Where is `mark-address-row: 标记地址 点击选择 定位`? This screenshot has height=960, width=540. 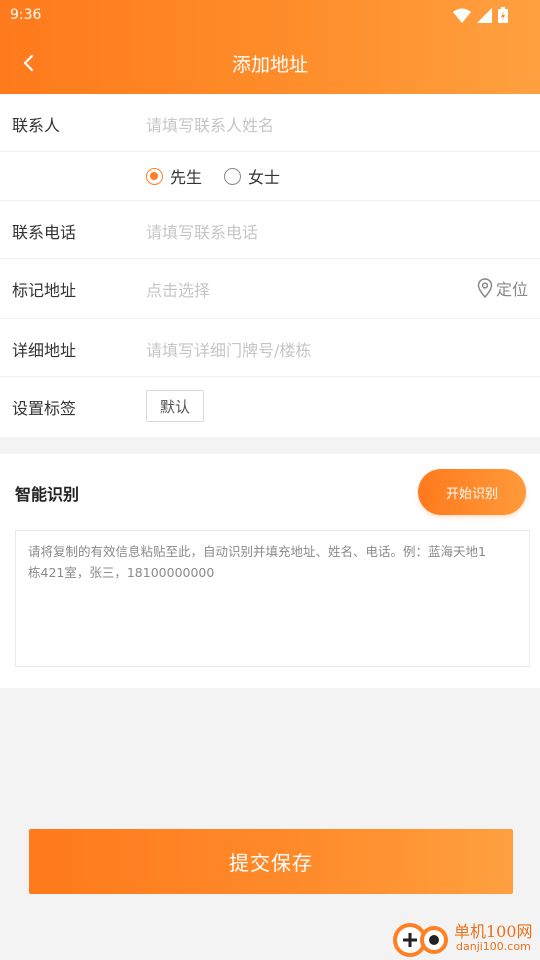
mark-address-row: 标记地址 点击选择 定位 is located at coordinates (270, 289).